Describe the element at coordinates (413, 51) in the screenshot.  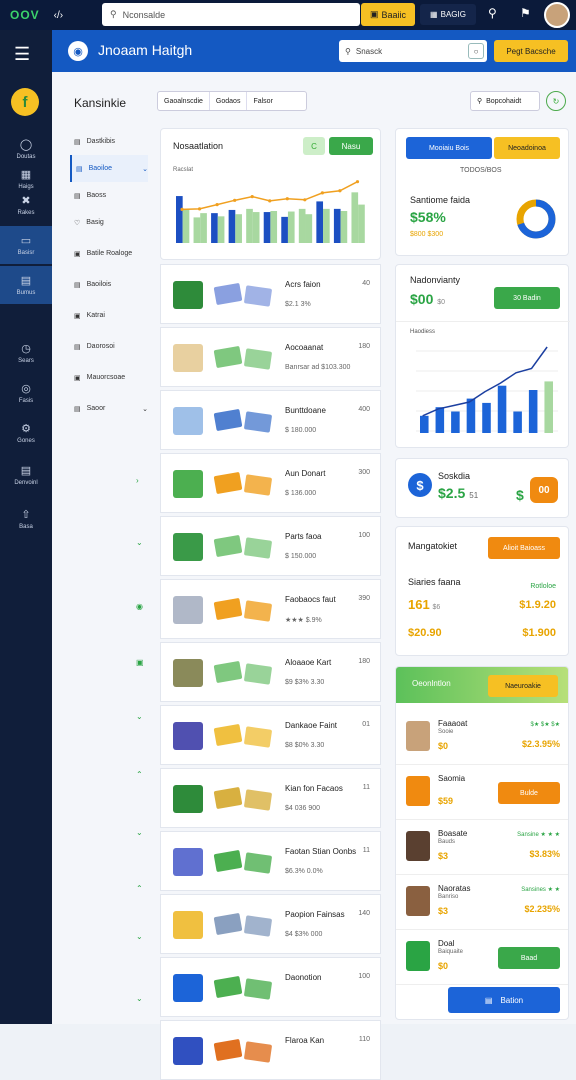
I see `header-search-input: ⚲ Snasck ○` at that location.